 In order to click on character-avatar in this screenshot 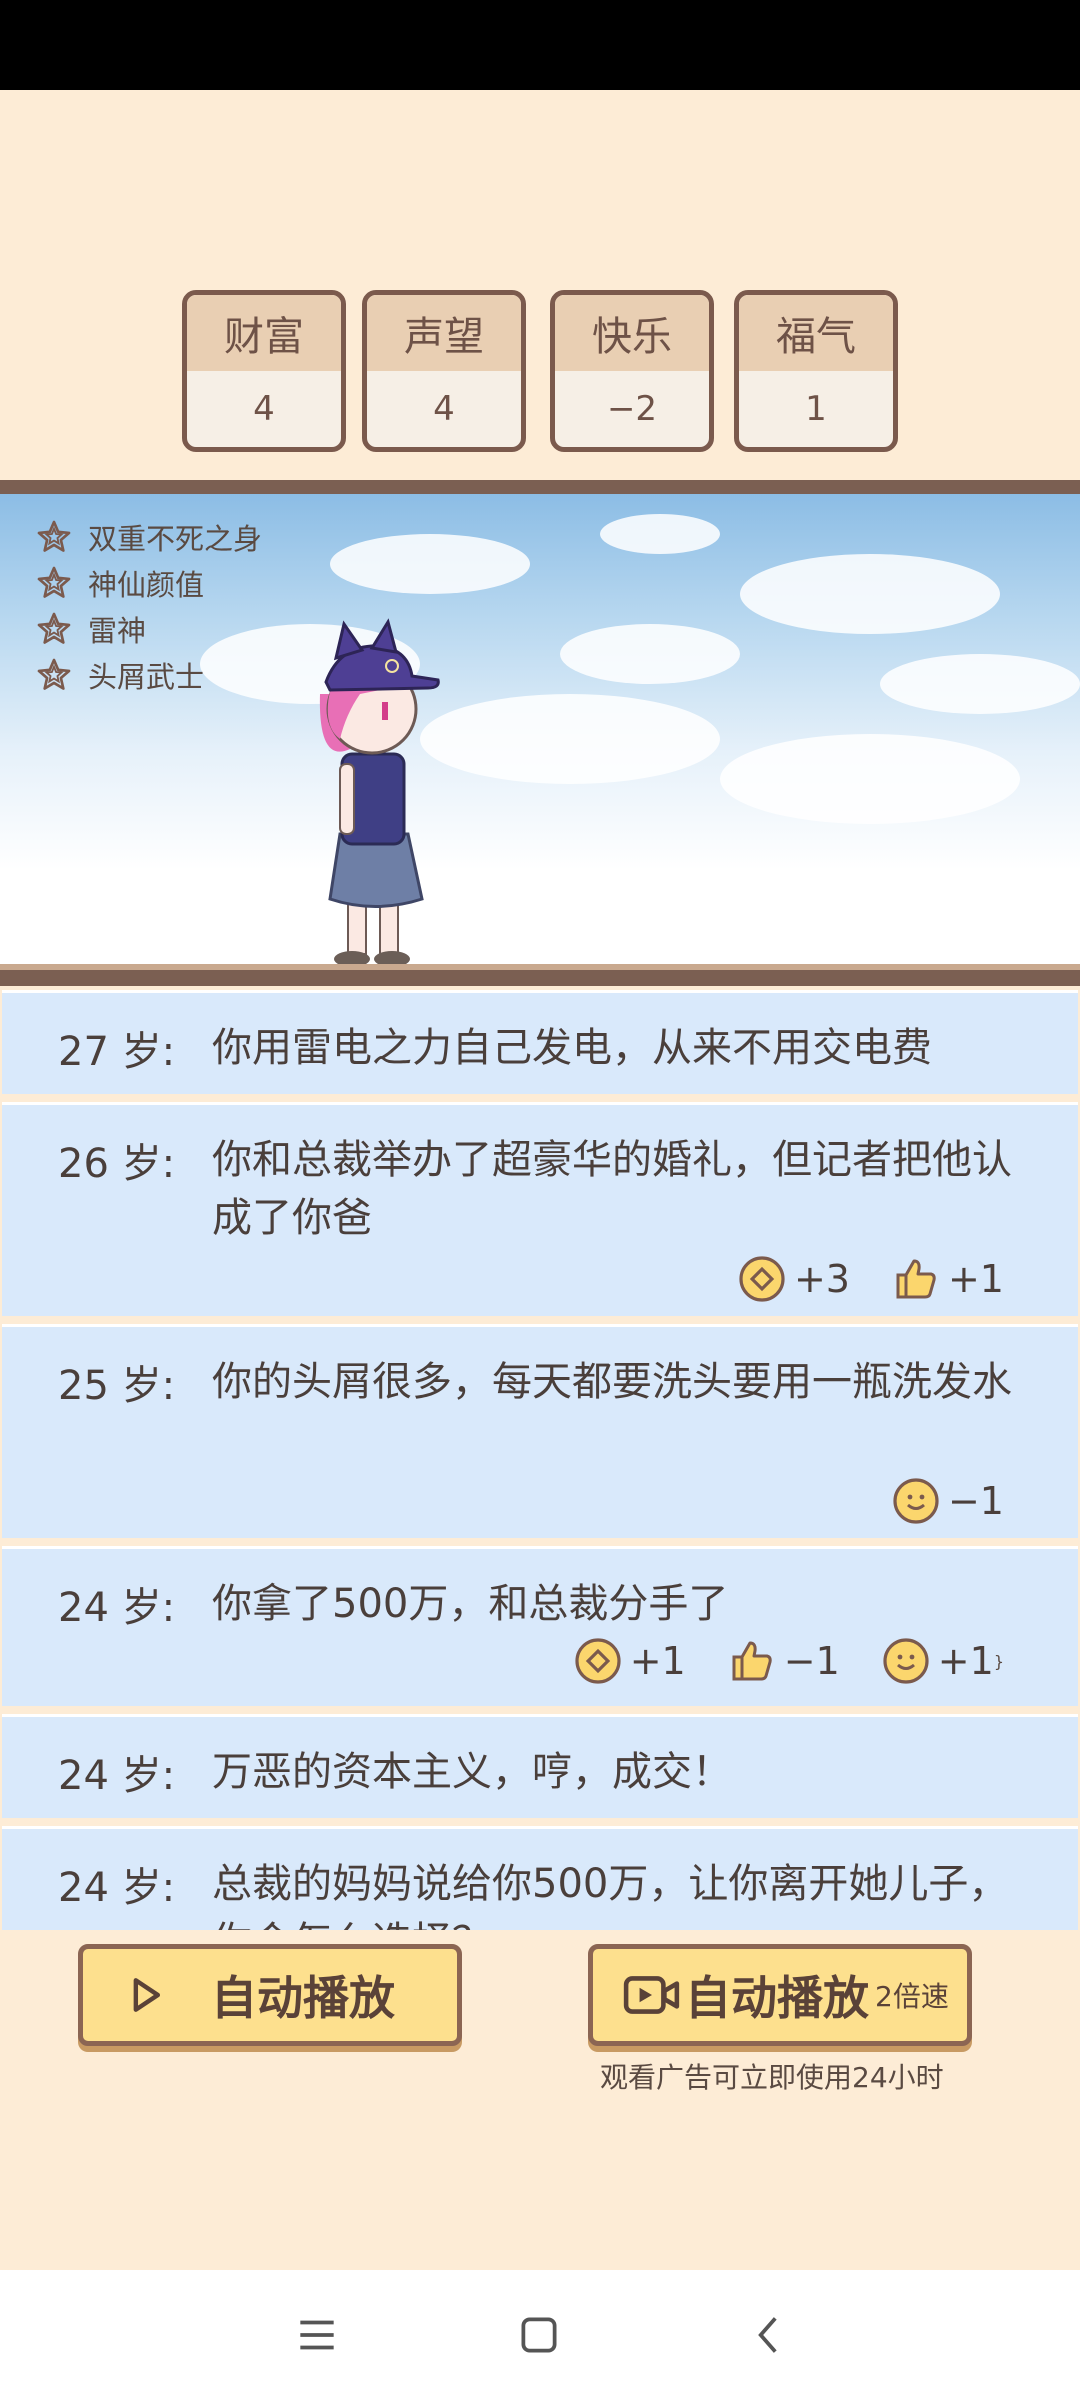, I will do `click(379, 791)`.